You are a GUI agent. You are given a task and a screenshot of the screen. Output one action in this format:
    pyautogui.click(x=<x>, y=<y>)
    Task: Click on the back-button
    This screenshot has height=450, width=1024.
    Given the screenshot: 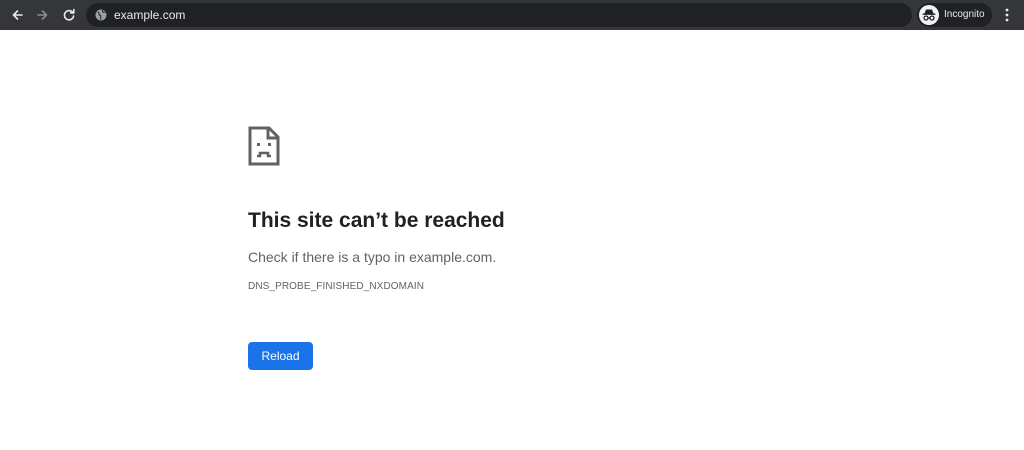 What is the action you would take?
    pyautogui.click(x=17, y=15)
    